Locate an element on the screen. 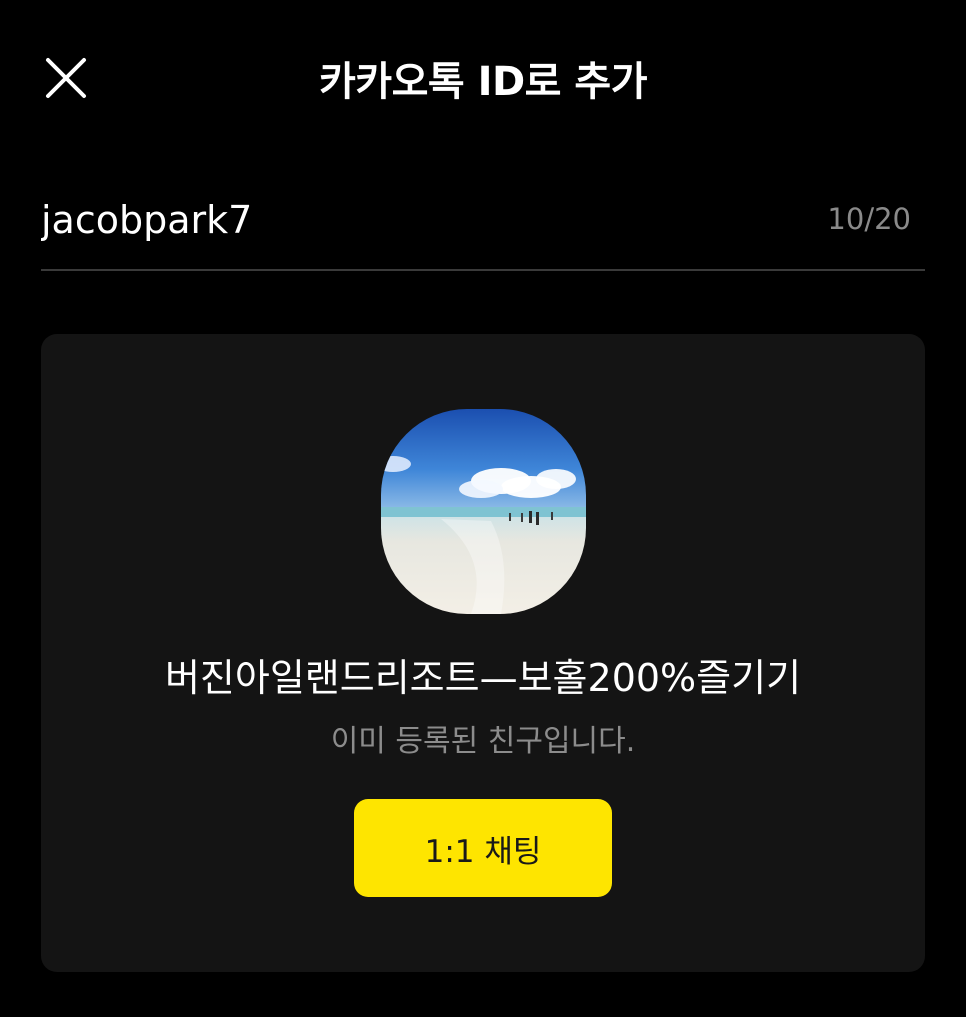 The image size is (966, 1017). friend-status-text: 이미 등록된 친구입니다. is located at coordinates (483, 741).